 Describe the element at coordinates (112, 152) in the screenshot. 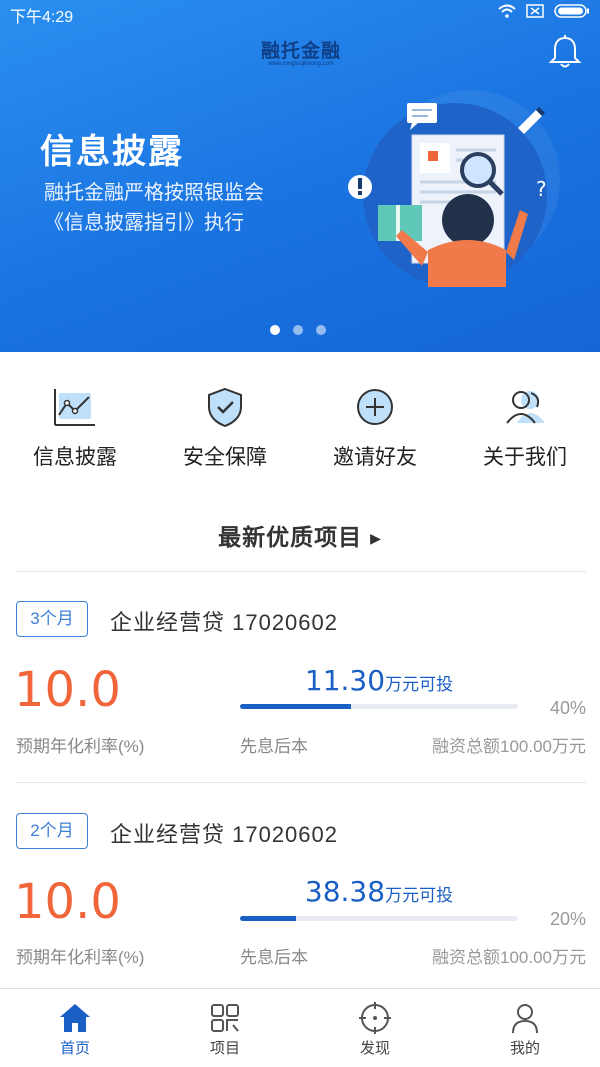

I see `banner-title: 信息披露` at that location.